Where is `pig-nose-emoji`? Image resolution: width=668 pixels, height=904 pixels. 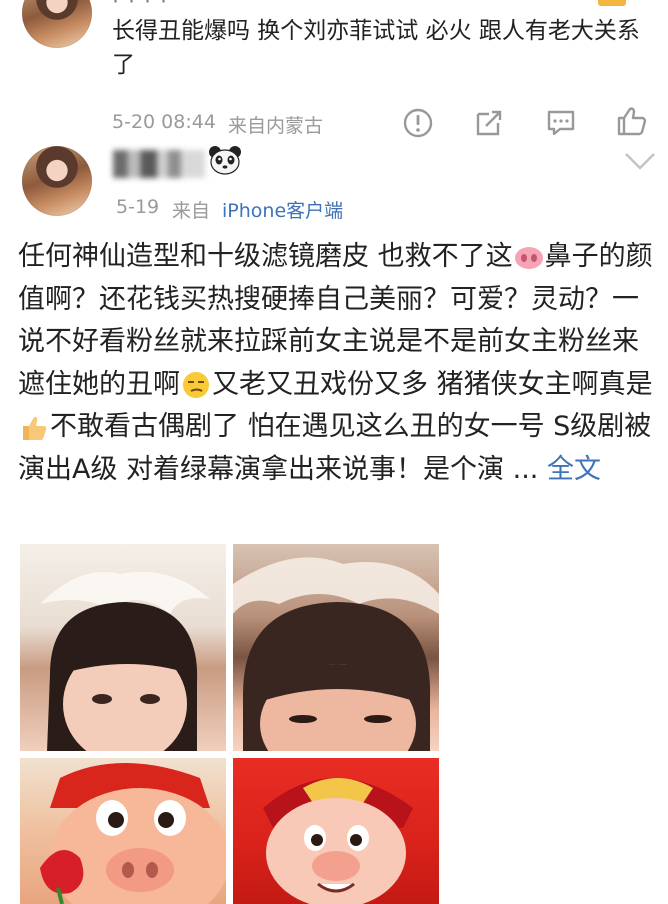
pig-nose-emoji is located at coordinates (528, 257).